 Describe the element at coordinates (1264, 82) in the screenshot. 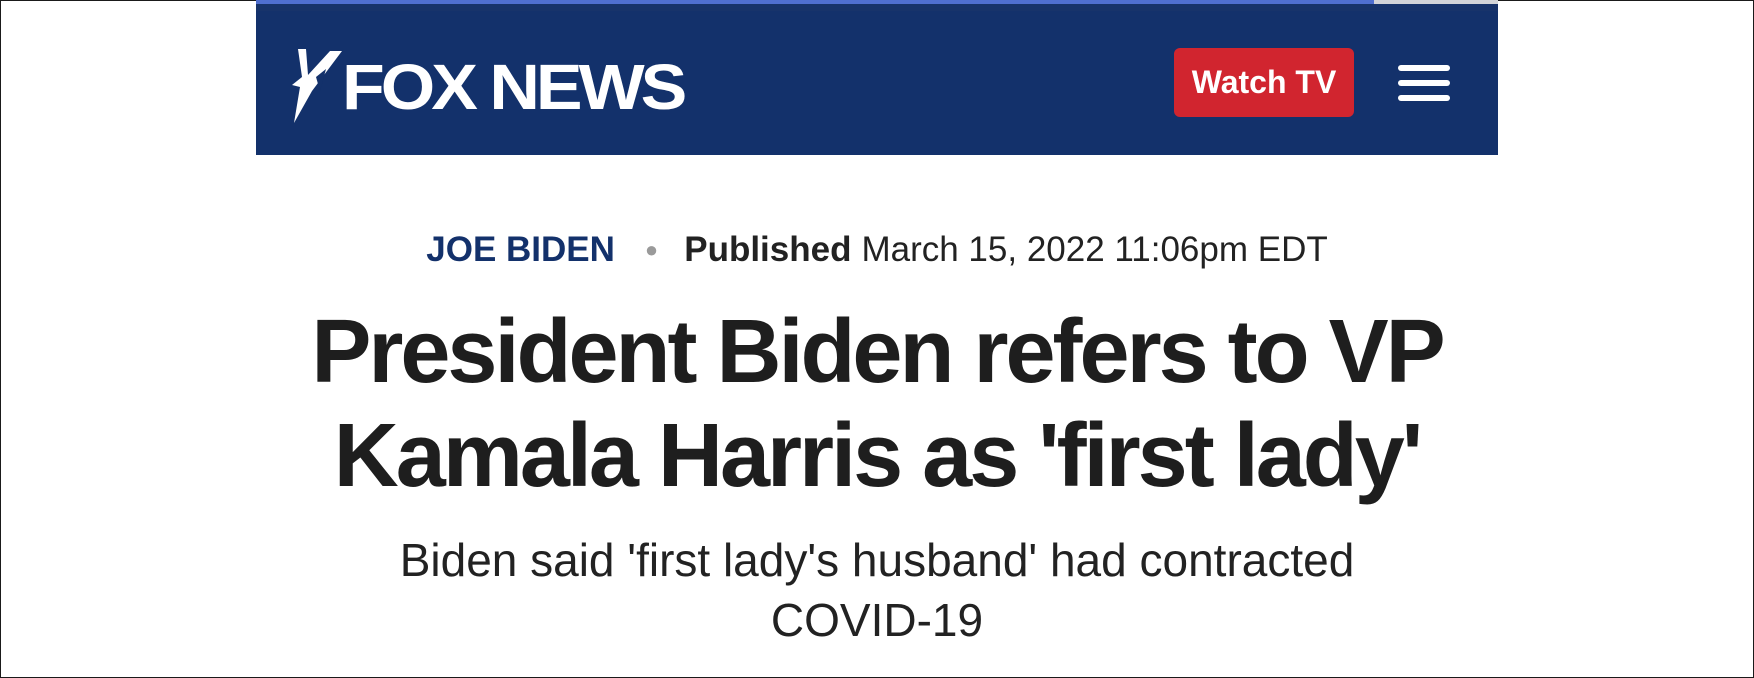

I see `watch-tv-button: Watch TV` at that location.